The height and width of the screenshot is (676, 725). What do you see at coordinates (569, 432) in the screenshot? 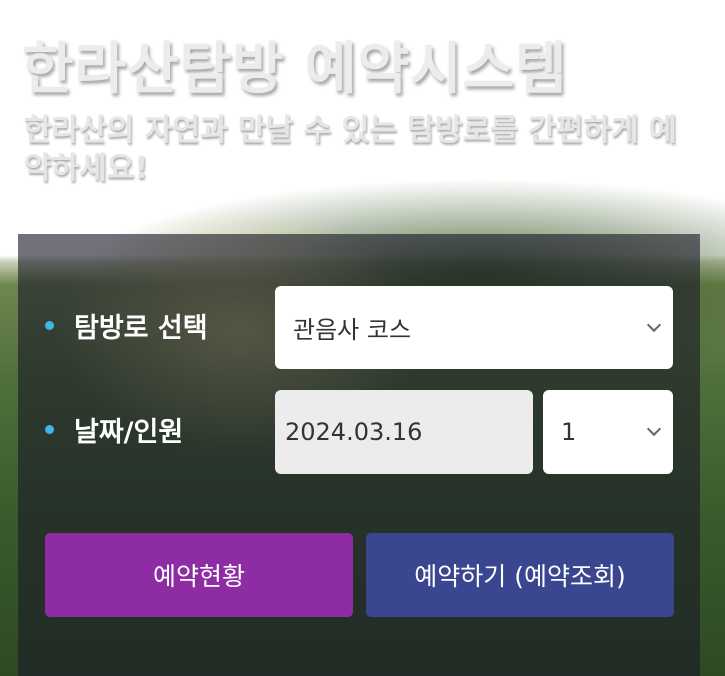
I see `people-count-value: 1` at bounding box center [569, 432].